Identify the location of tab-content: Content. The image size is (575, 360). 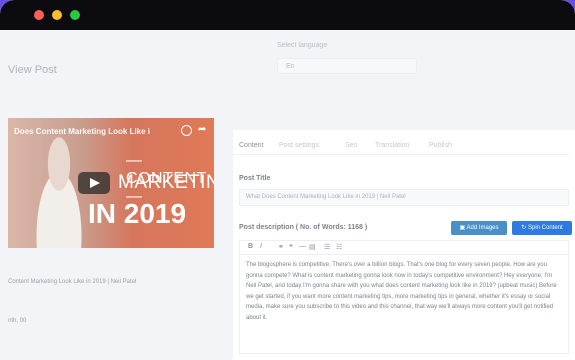
(251, 145).